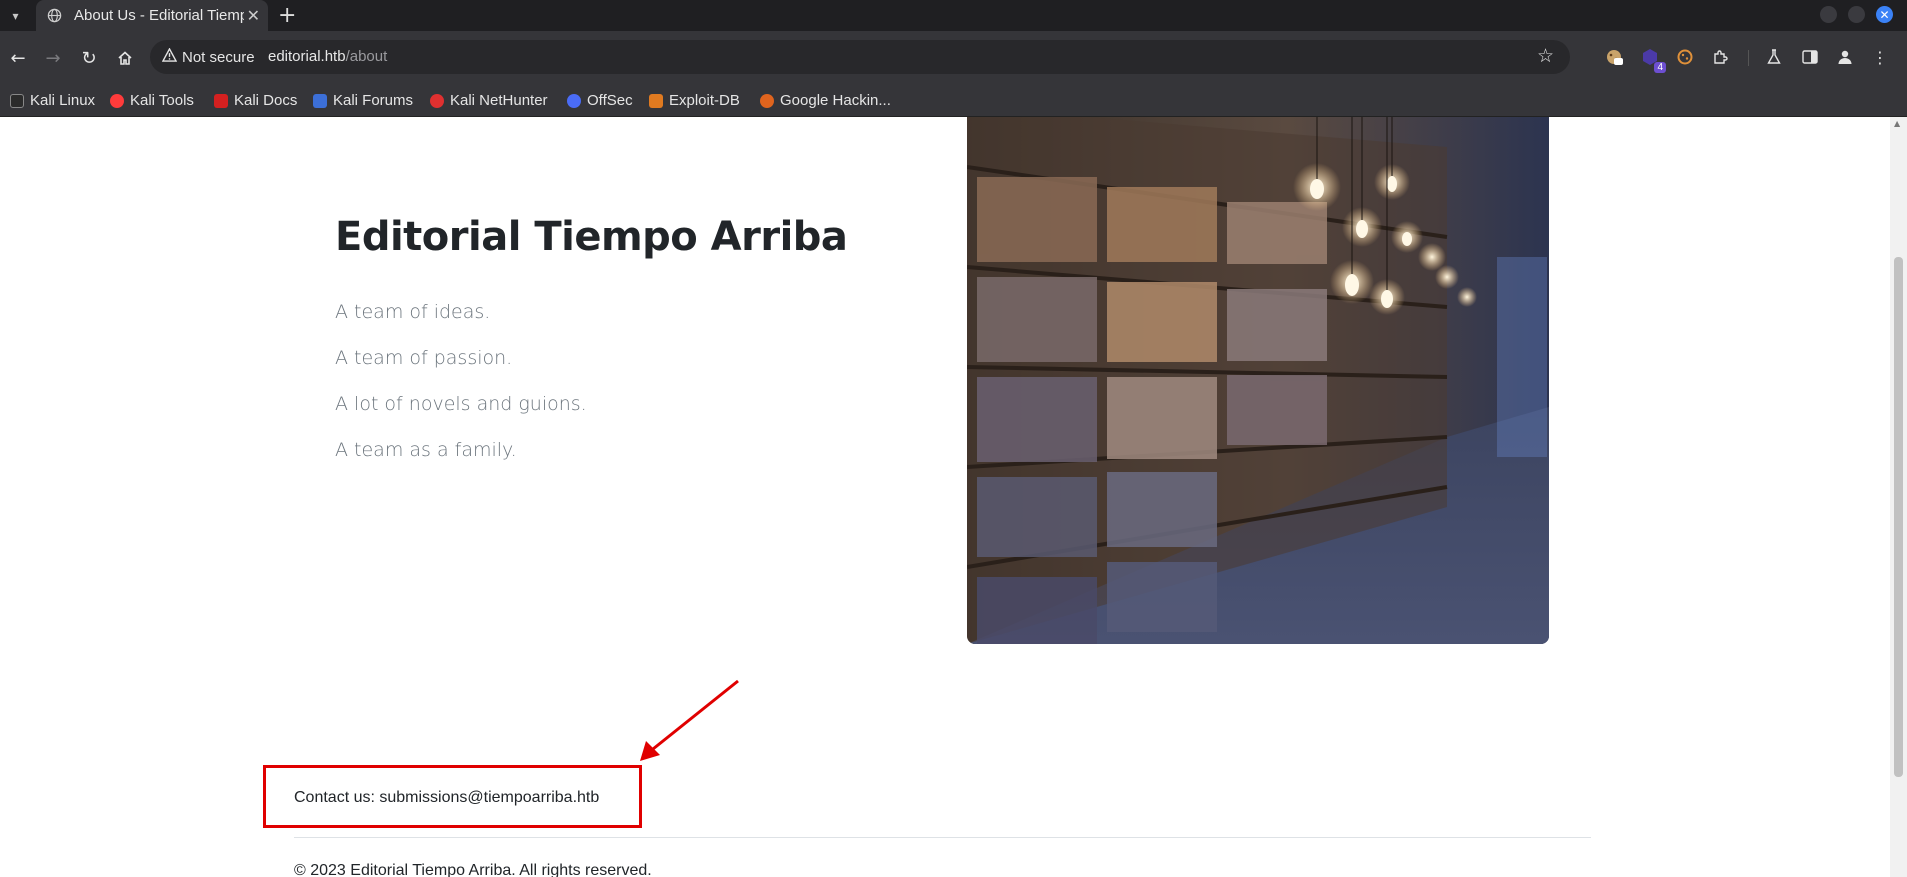  I want to click on contact-text: Contact us: submissions@tiempoarriba.htb, so click(447, 797).